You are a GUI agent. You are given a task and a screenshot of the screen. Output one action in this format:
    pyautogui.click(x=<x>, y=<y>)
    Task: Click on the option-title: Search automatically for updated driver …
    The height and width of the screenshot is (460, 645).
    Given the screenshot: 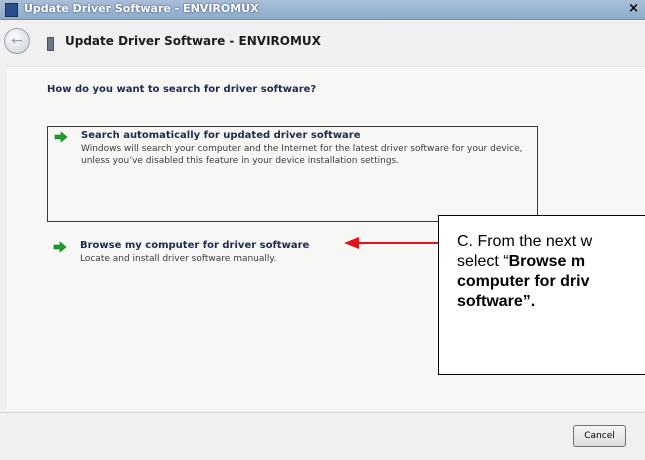 What is the action you would take?
    pyautogui.click(x=221, y=135)
    